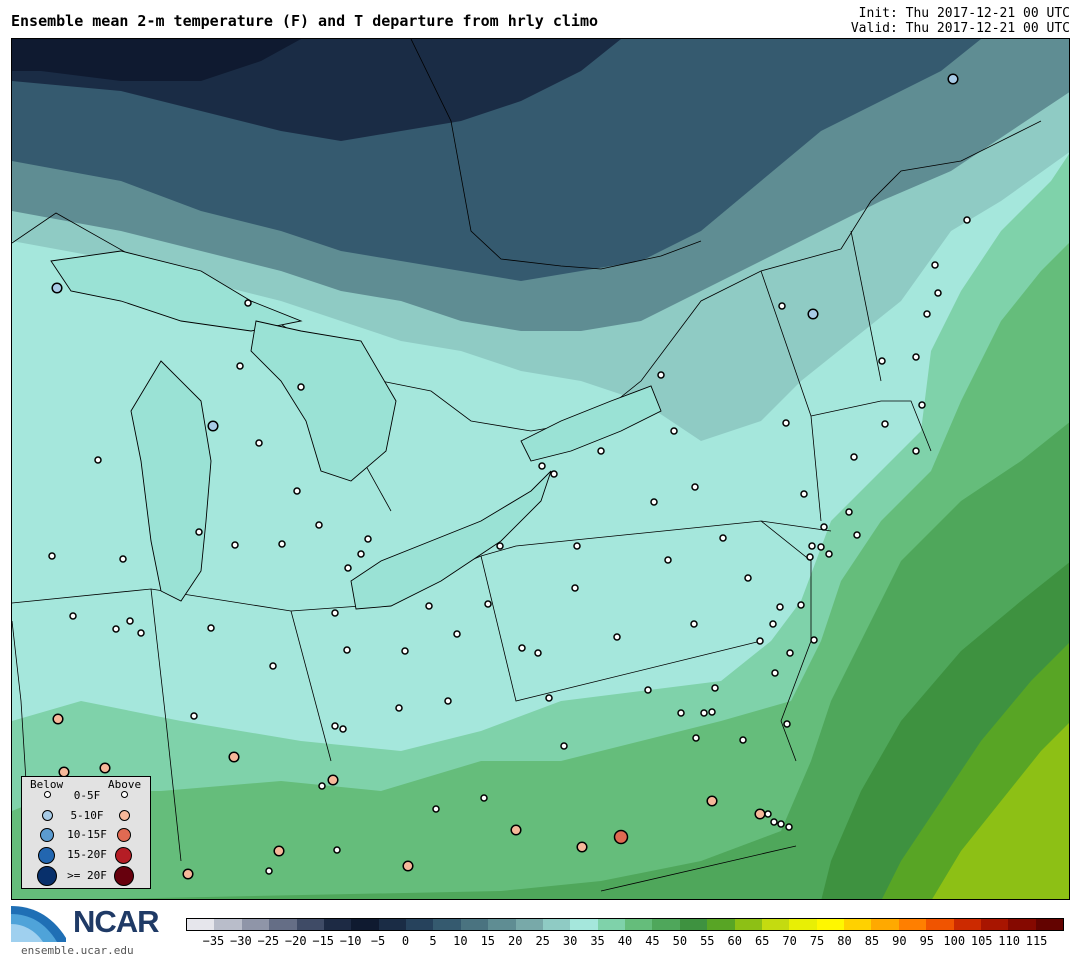 The height and width of the screenshot is (963, 1080). What do you see at coordinates (488, 941) in the screenshot?
I see `colorbar-tick-label: 15` at bounding box center [488, 941].